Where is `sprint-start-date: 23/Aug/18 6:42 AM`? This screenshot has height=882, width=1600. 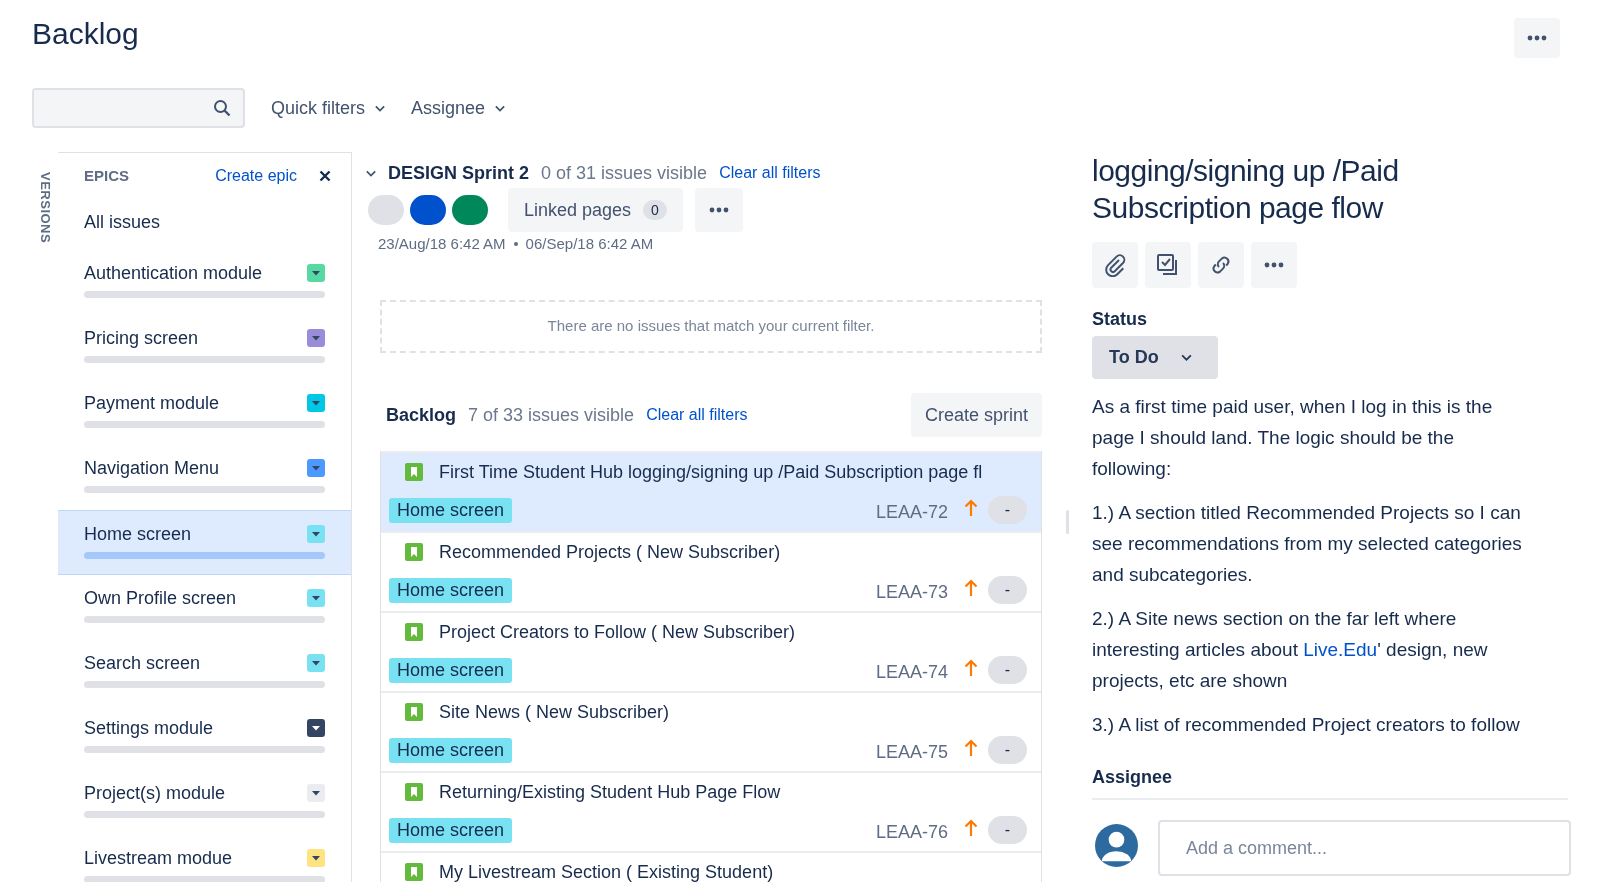 sprint-start-date: 23/Aug/18 6:42 AM is located at coordinates (442, 243).